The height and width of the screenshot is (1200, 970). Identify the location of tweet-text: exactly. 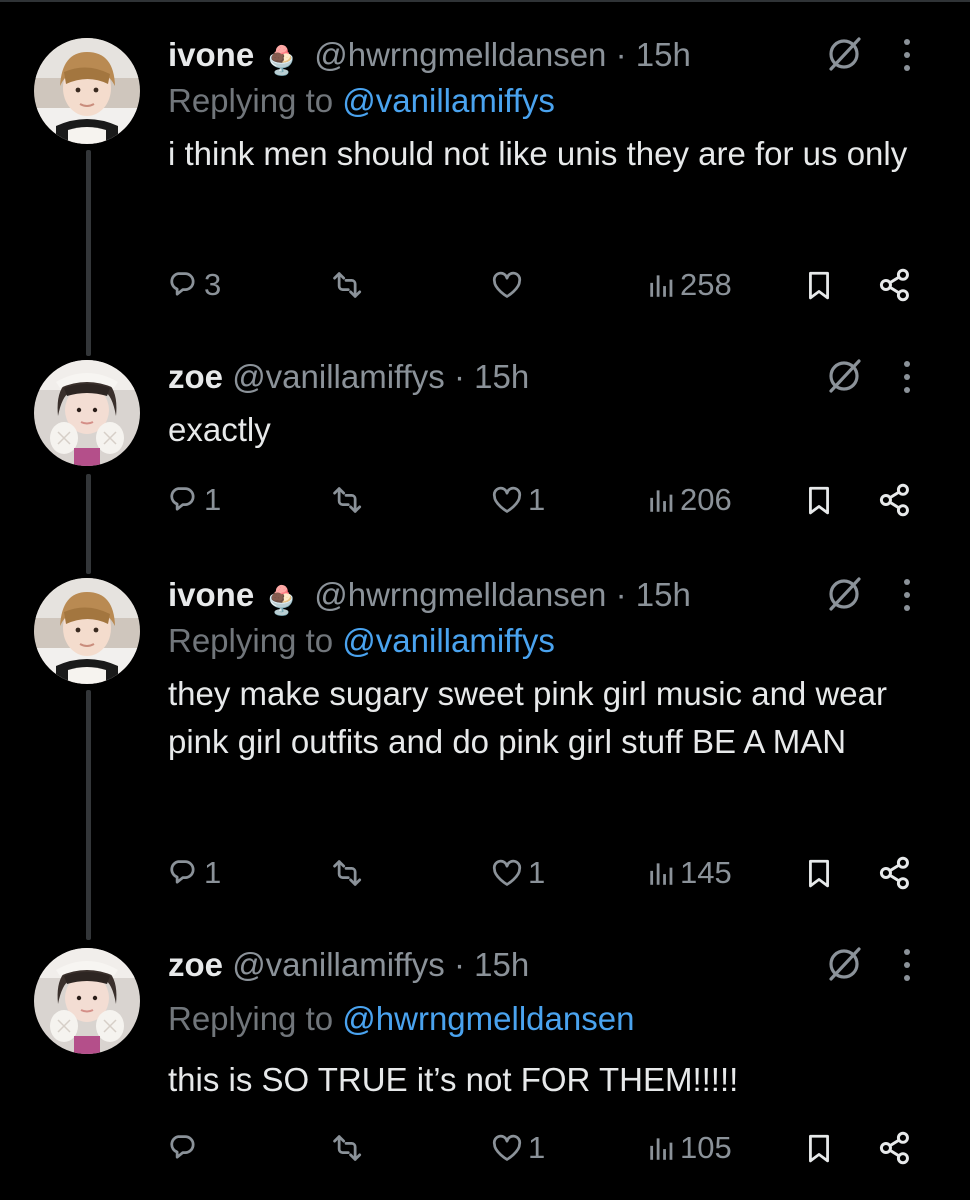
(219, 429).